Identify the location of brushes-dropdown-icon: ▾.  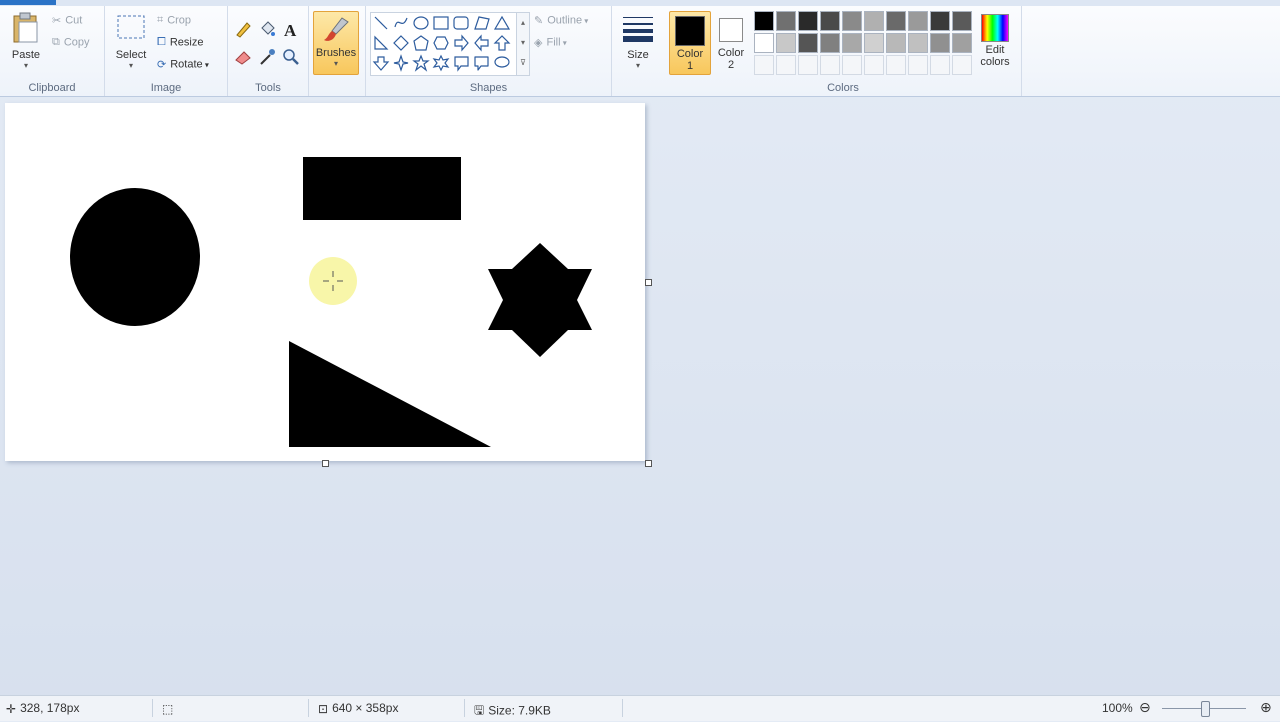
(335, 63).